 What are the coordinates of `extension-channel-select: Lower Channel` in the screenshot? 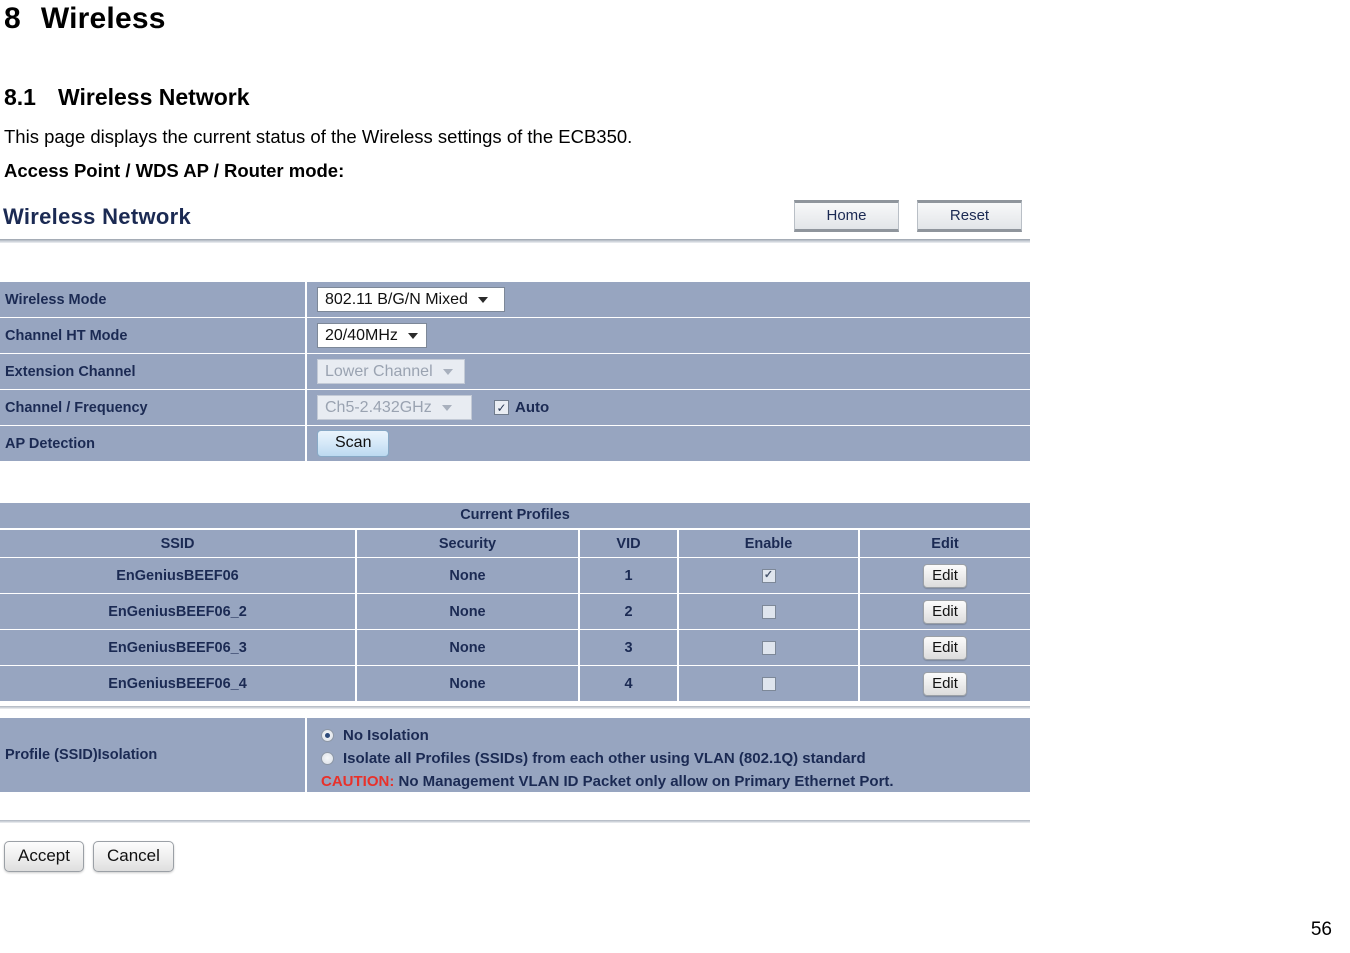 It's located at (391, 371).